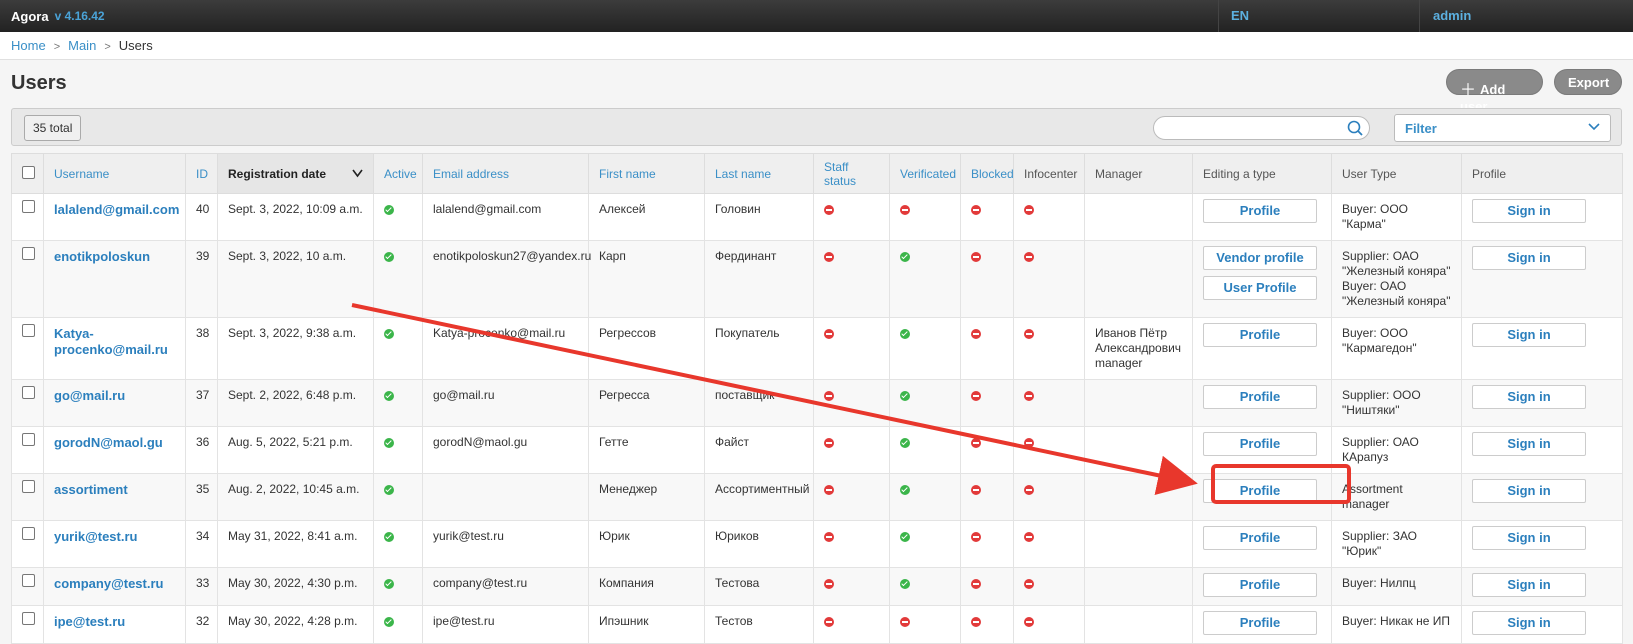 The width and height of the screenshot is (1633, 644). What do you see at coordinates (759, 624) in the screenshot?
I see `cell-last-name: Тестов` at bounding box center [759, 624].